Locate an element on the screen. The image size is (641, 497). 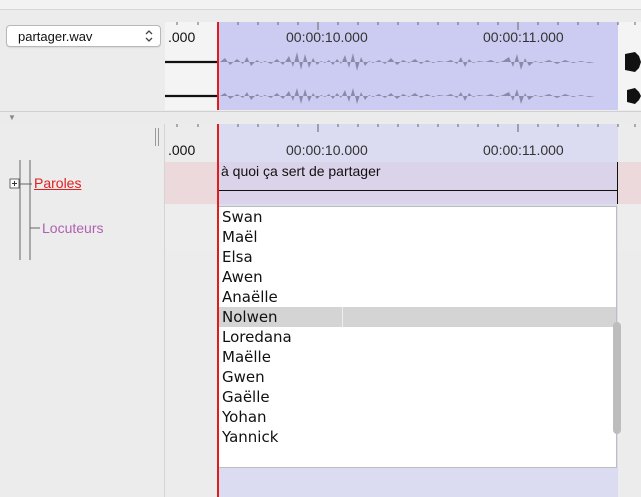
top-ruler-tick-11: 00:00:11.000 is located at coordinates (523, 37).